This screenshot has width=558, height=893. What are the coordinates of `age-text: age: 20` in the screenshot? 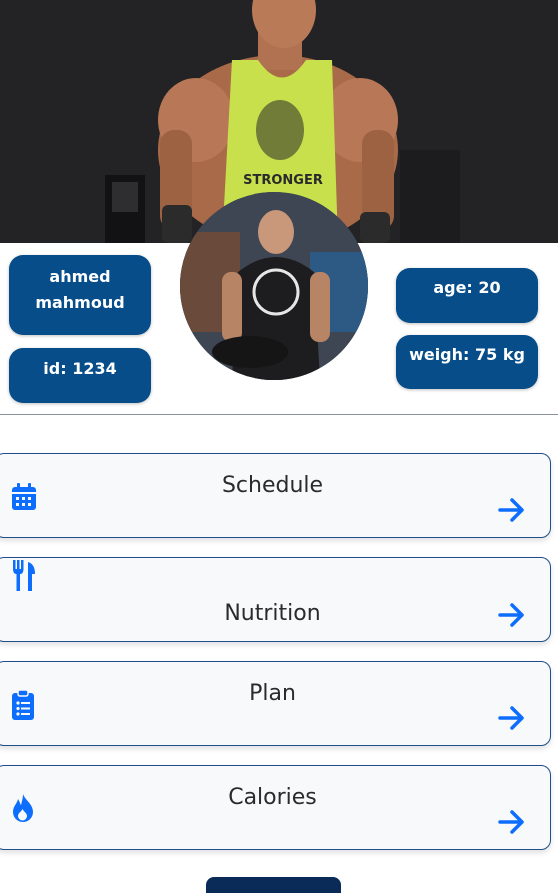 It's located at (467, 287).